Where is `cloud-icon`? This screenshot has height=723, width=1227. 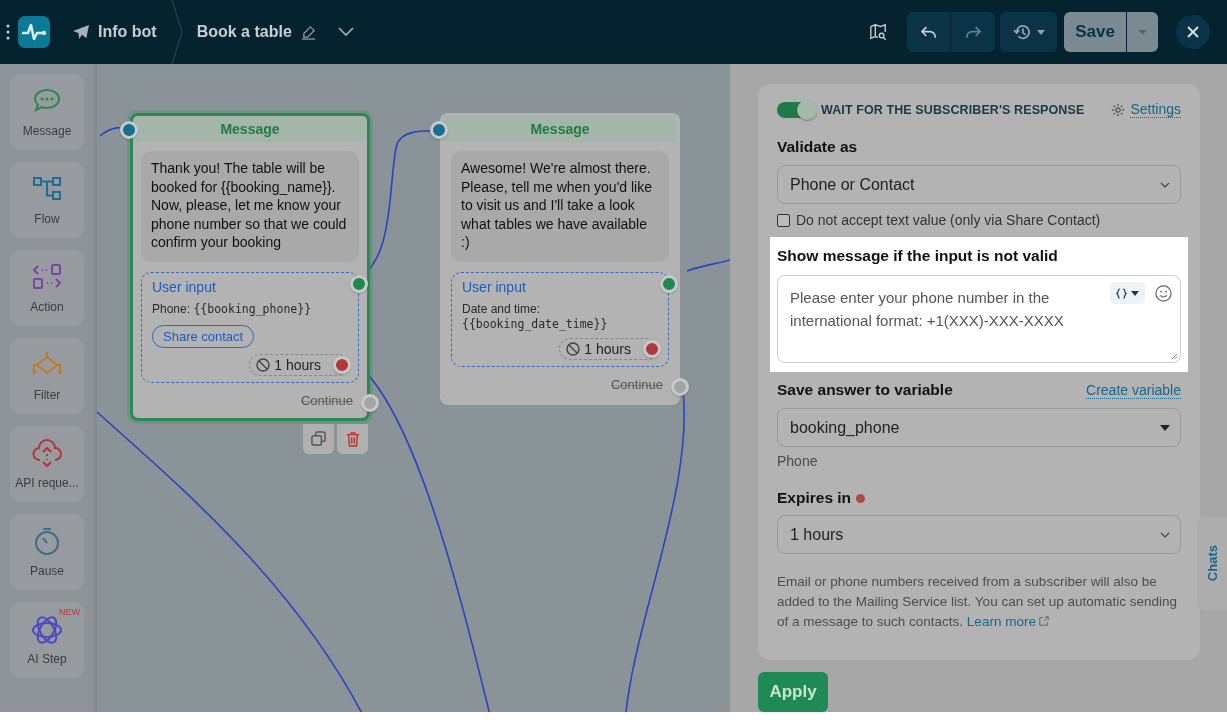
cloud-icon is located at coordinates (47, 453).